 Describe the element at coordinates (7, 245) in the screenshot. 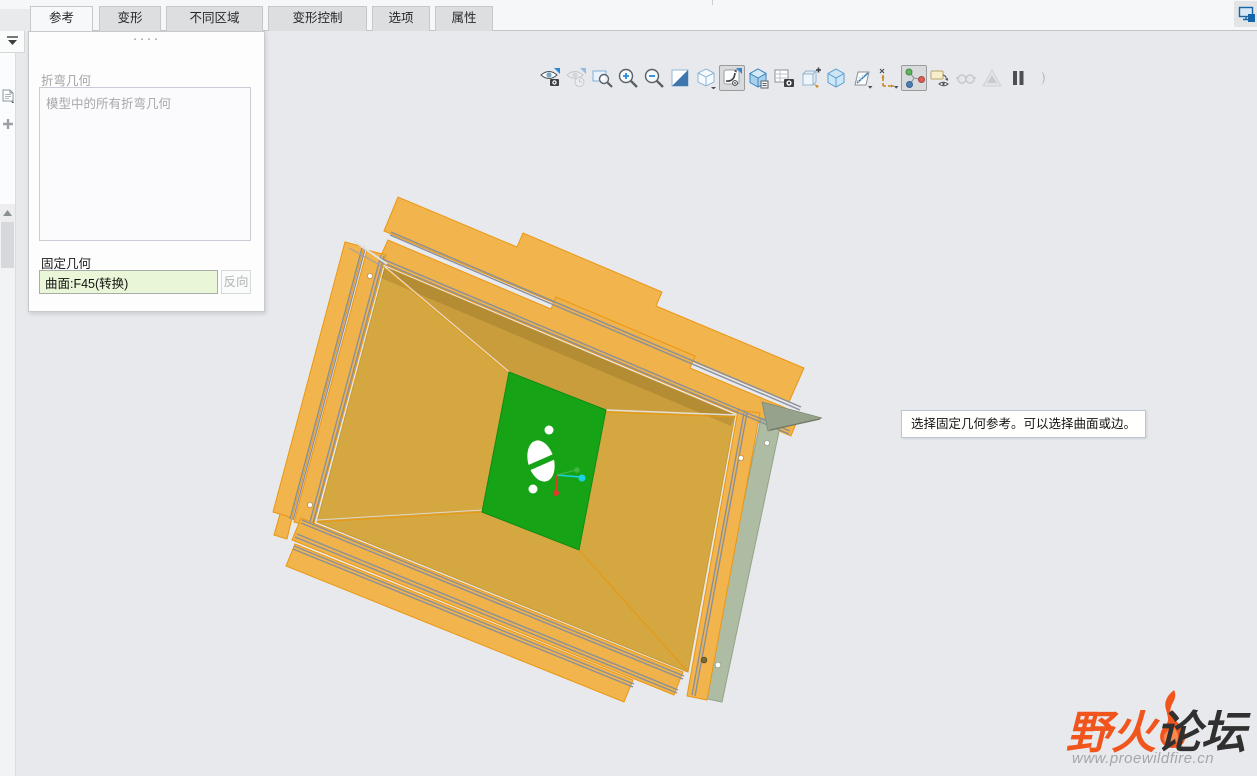

I see `rail-scrollbar-thumb` at that location.